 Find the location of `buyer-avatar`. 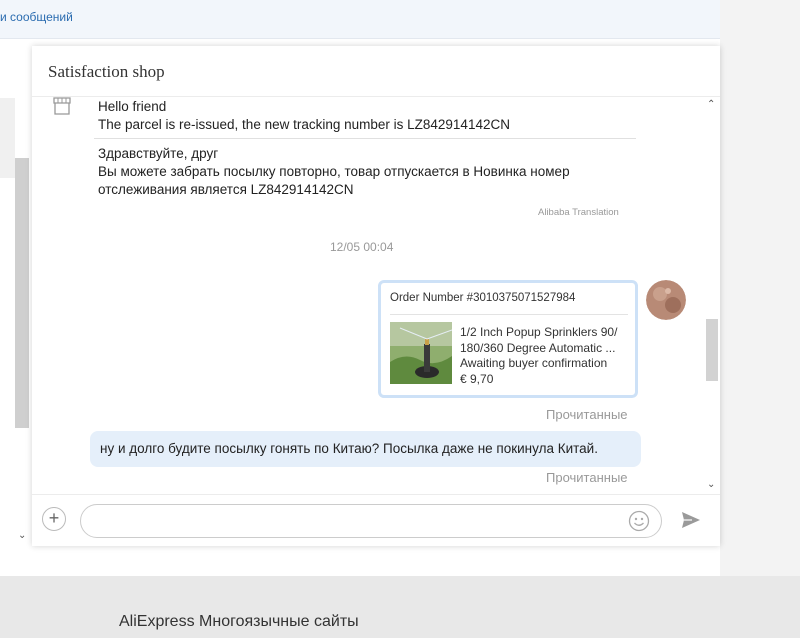

buyer-avatar is located at coordinates (666, 300).